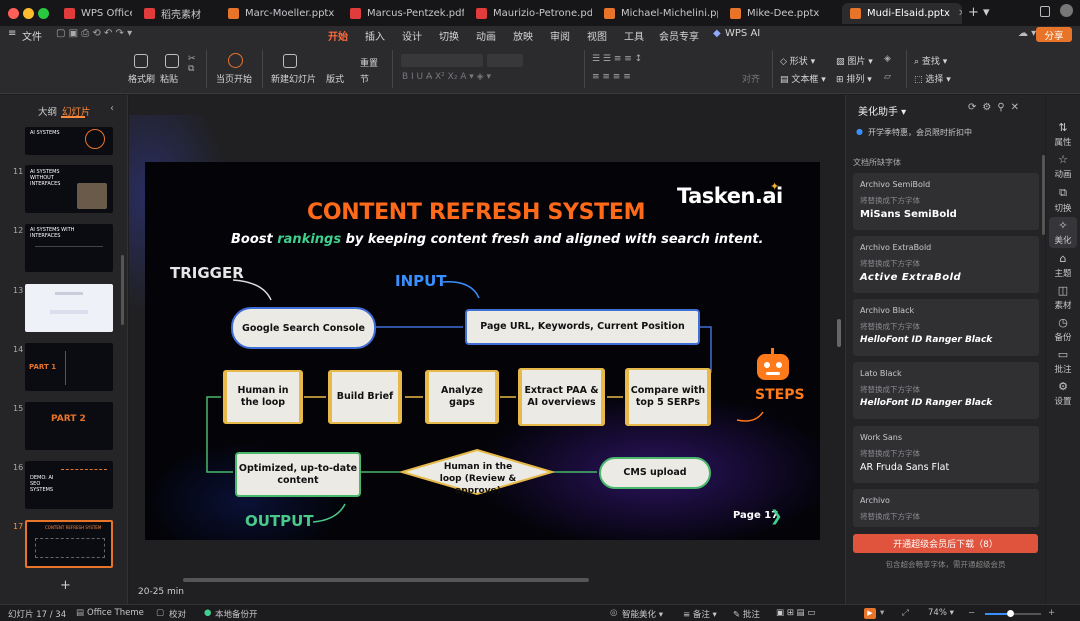  I want to click on tab-file: Michael-Michelini.pptx, so click(657, 13).